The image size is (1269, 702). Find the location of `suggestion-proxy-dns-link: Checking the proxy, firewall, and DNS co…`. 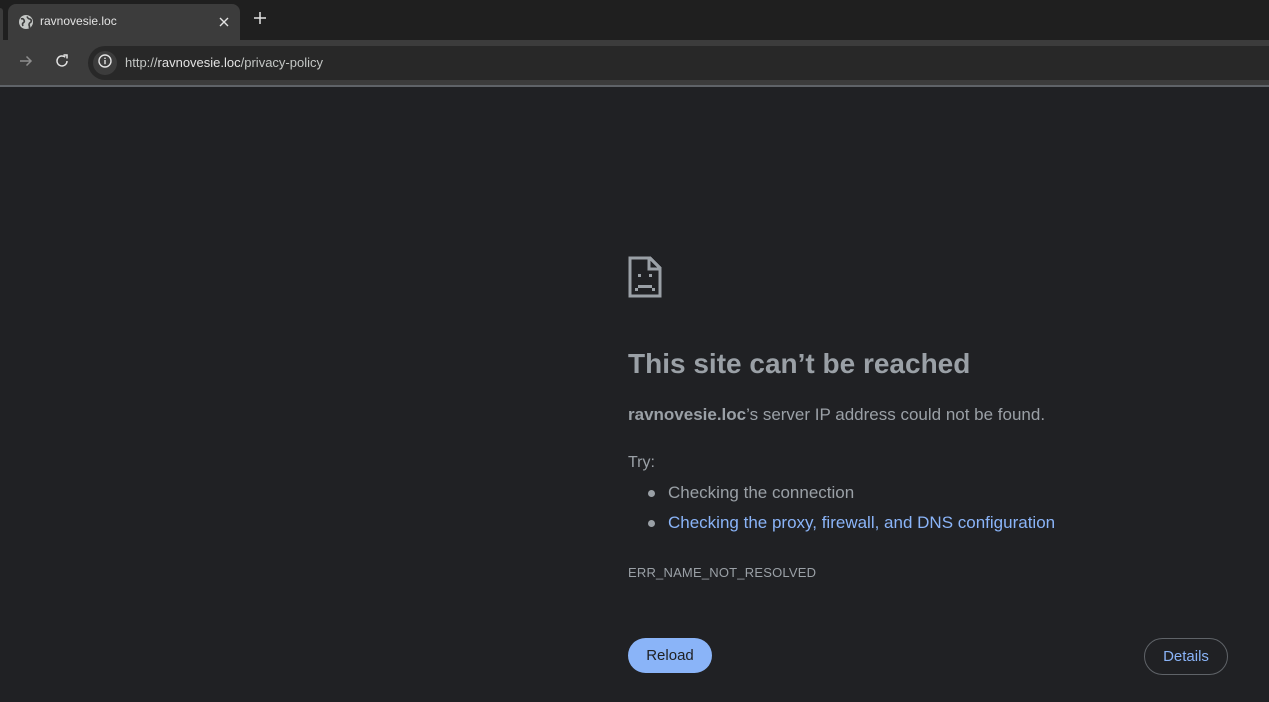

suggestion-proxy-dns-link: Checking the proxy, firewall, and DNS co… is located at coordinates (861, 522).